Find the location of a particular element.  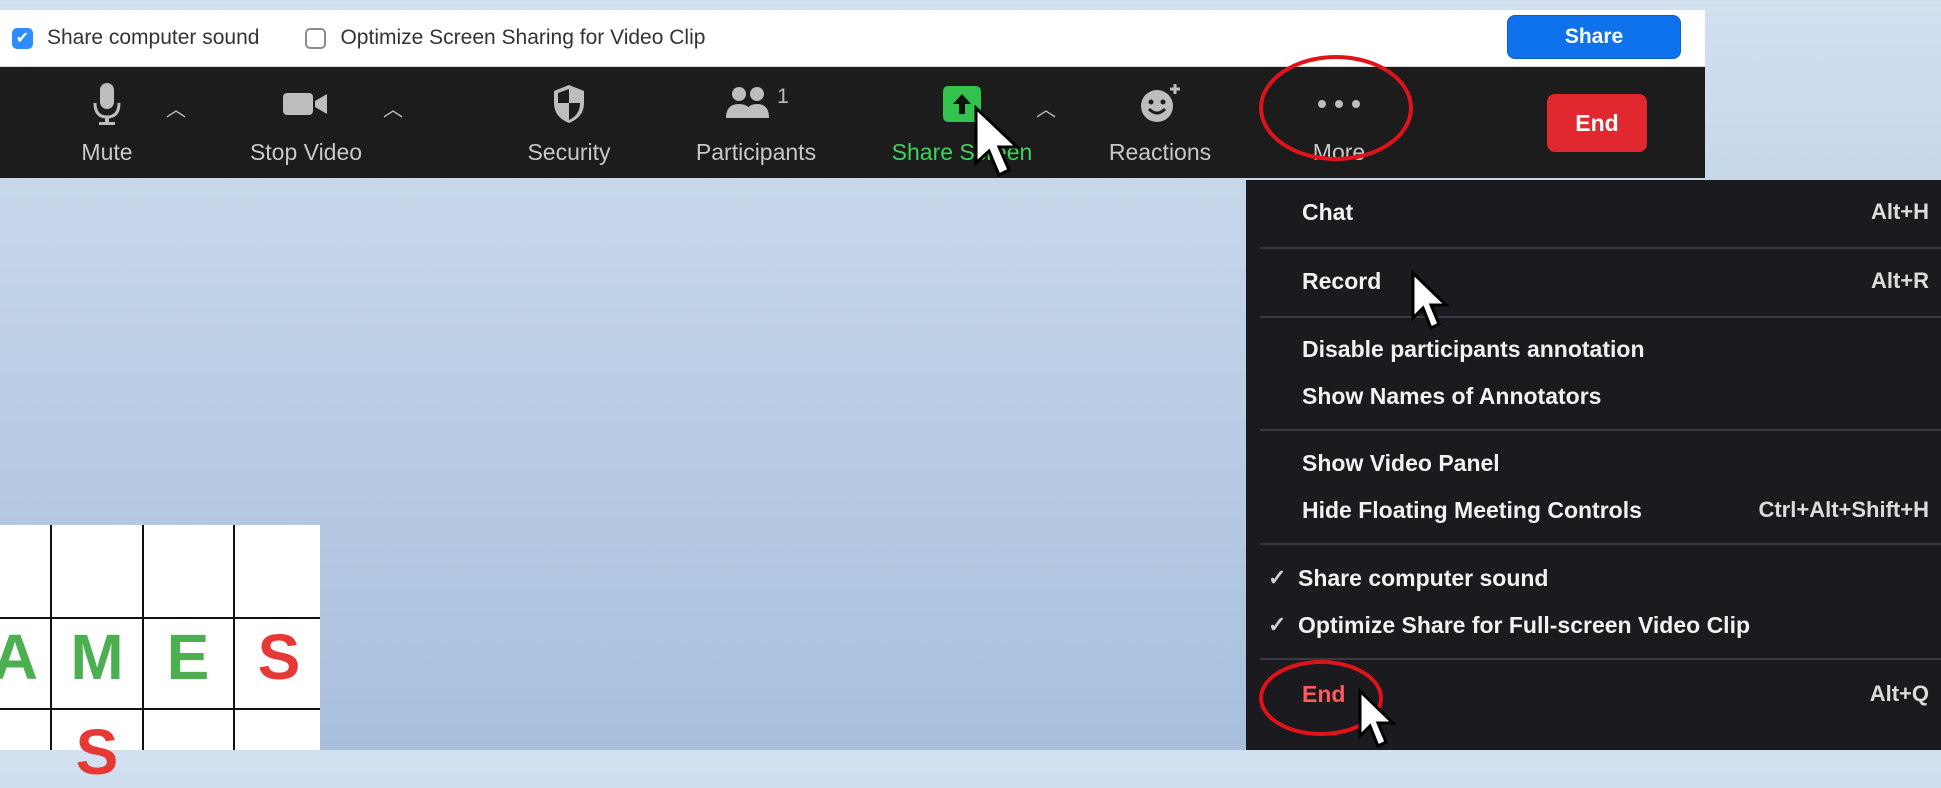

video-camera-icon is located at coordinates (306, 104).